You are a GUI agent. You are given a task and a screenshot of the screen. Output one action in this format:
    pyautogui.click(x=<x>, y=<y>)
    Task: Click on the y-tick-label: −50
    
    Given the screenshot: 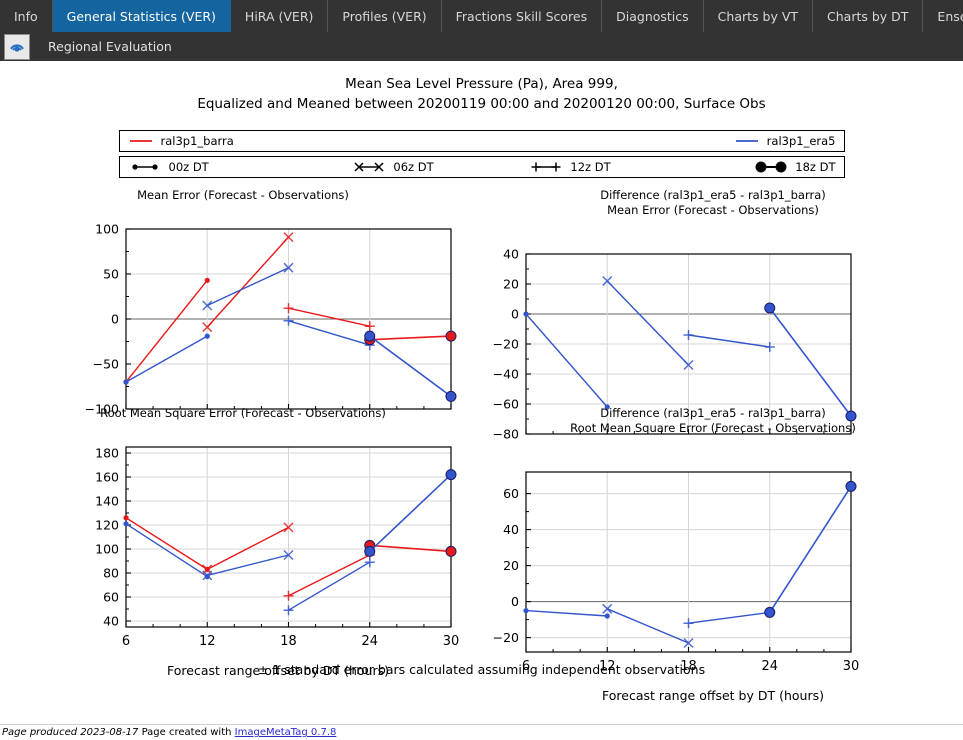 What is the action you would take?
    pyautogui.click(x=106, y=364)
    